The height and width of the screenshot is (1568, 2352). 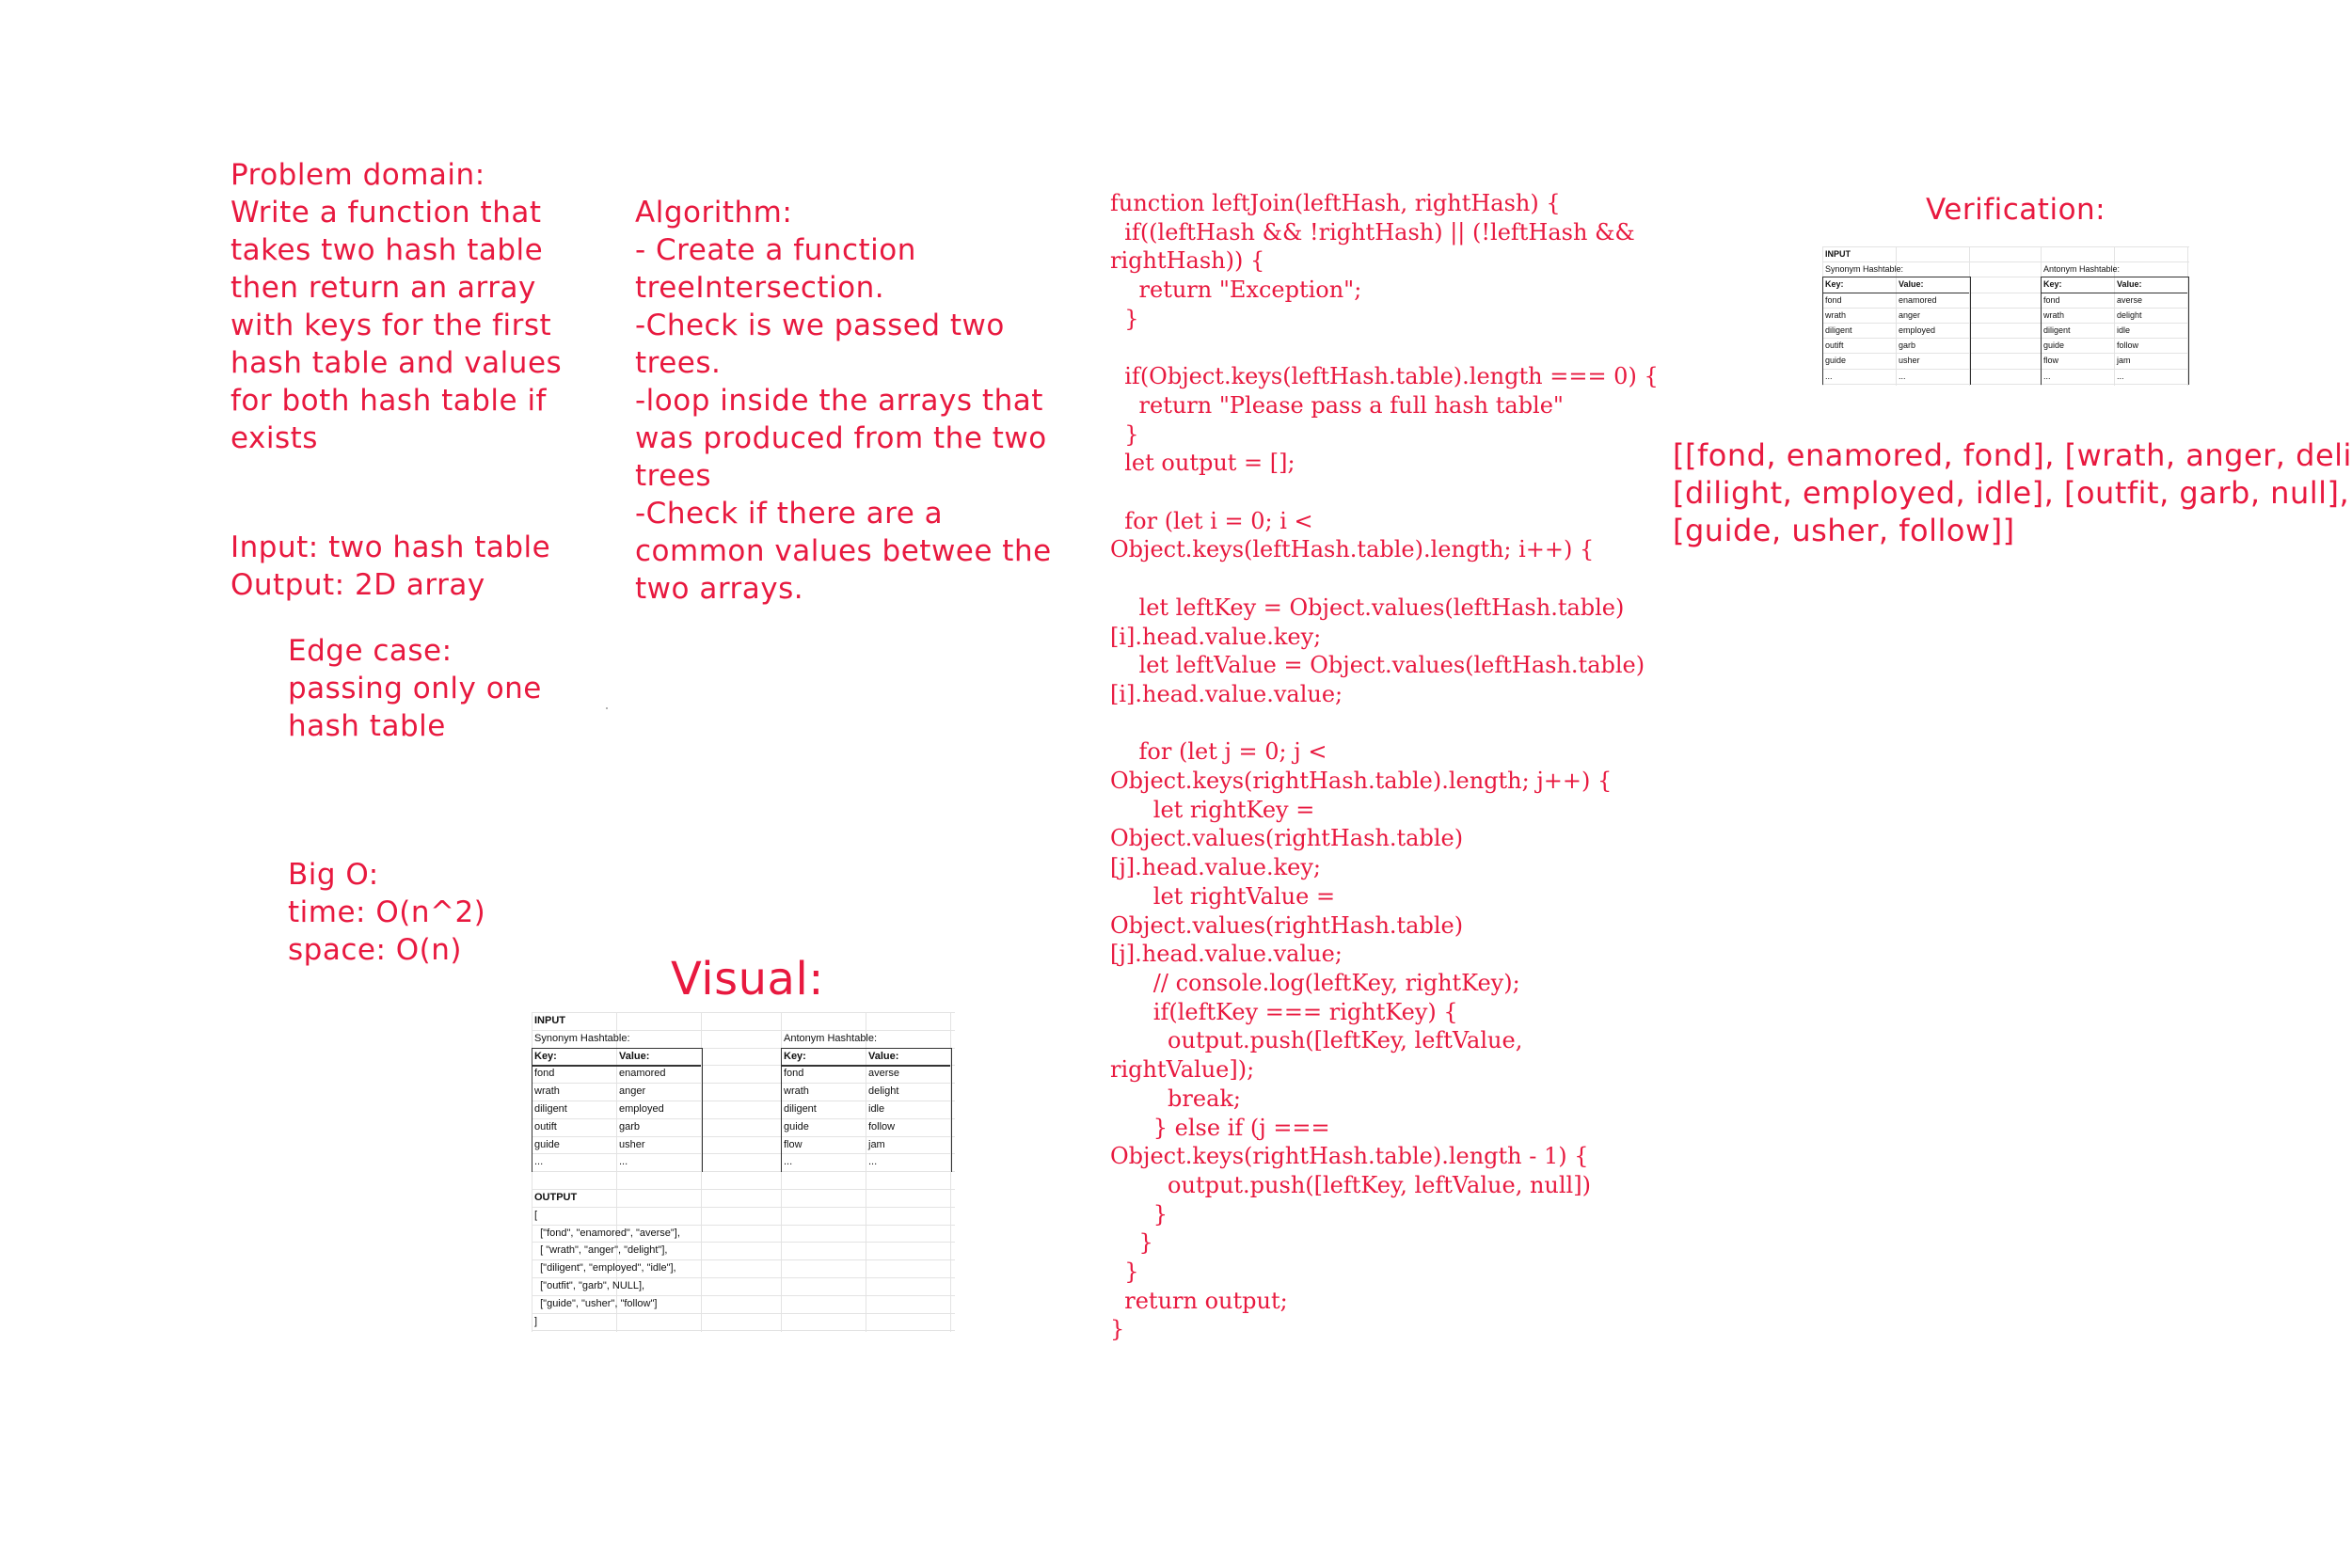 What do you see at coordinates (589, 1285) in the screenshot?
I see `sheet-output-line: ["outfit", "garb", NULL],` at bounding box center [589, 1285].